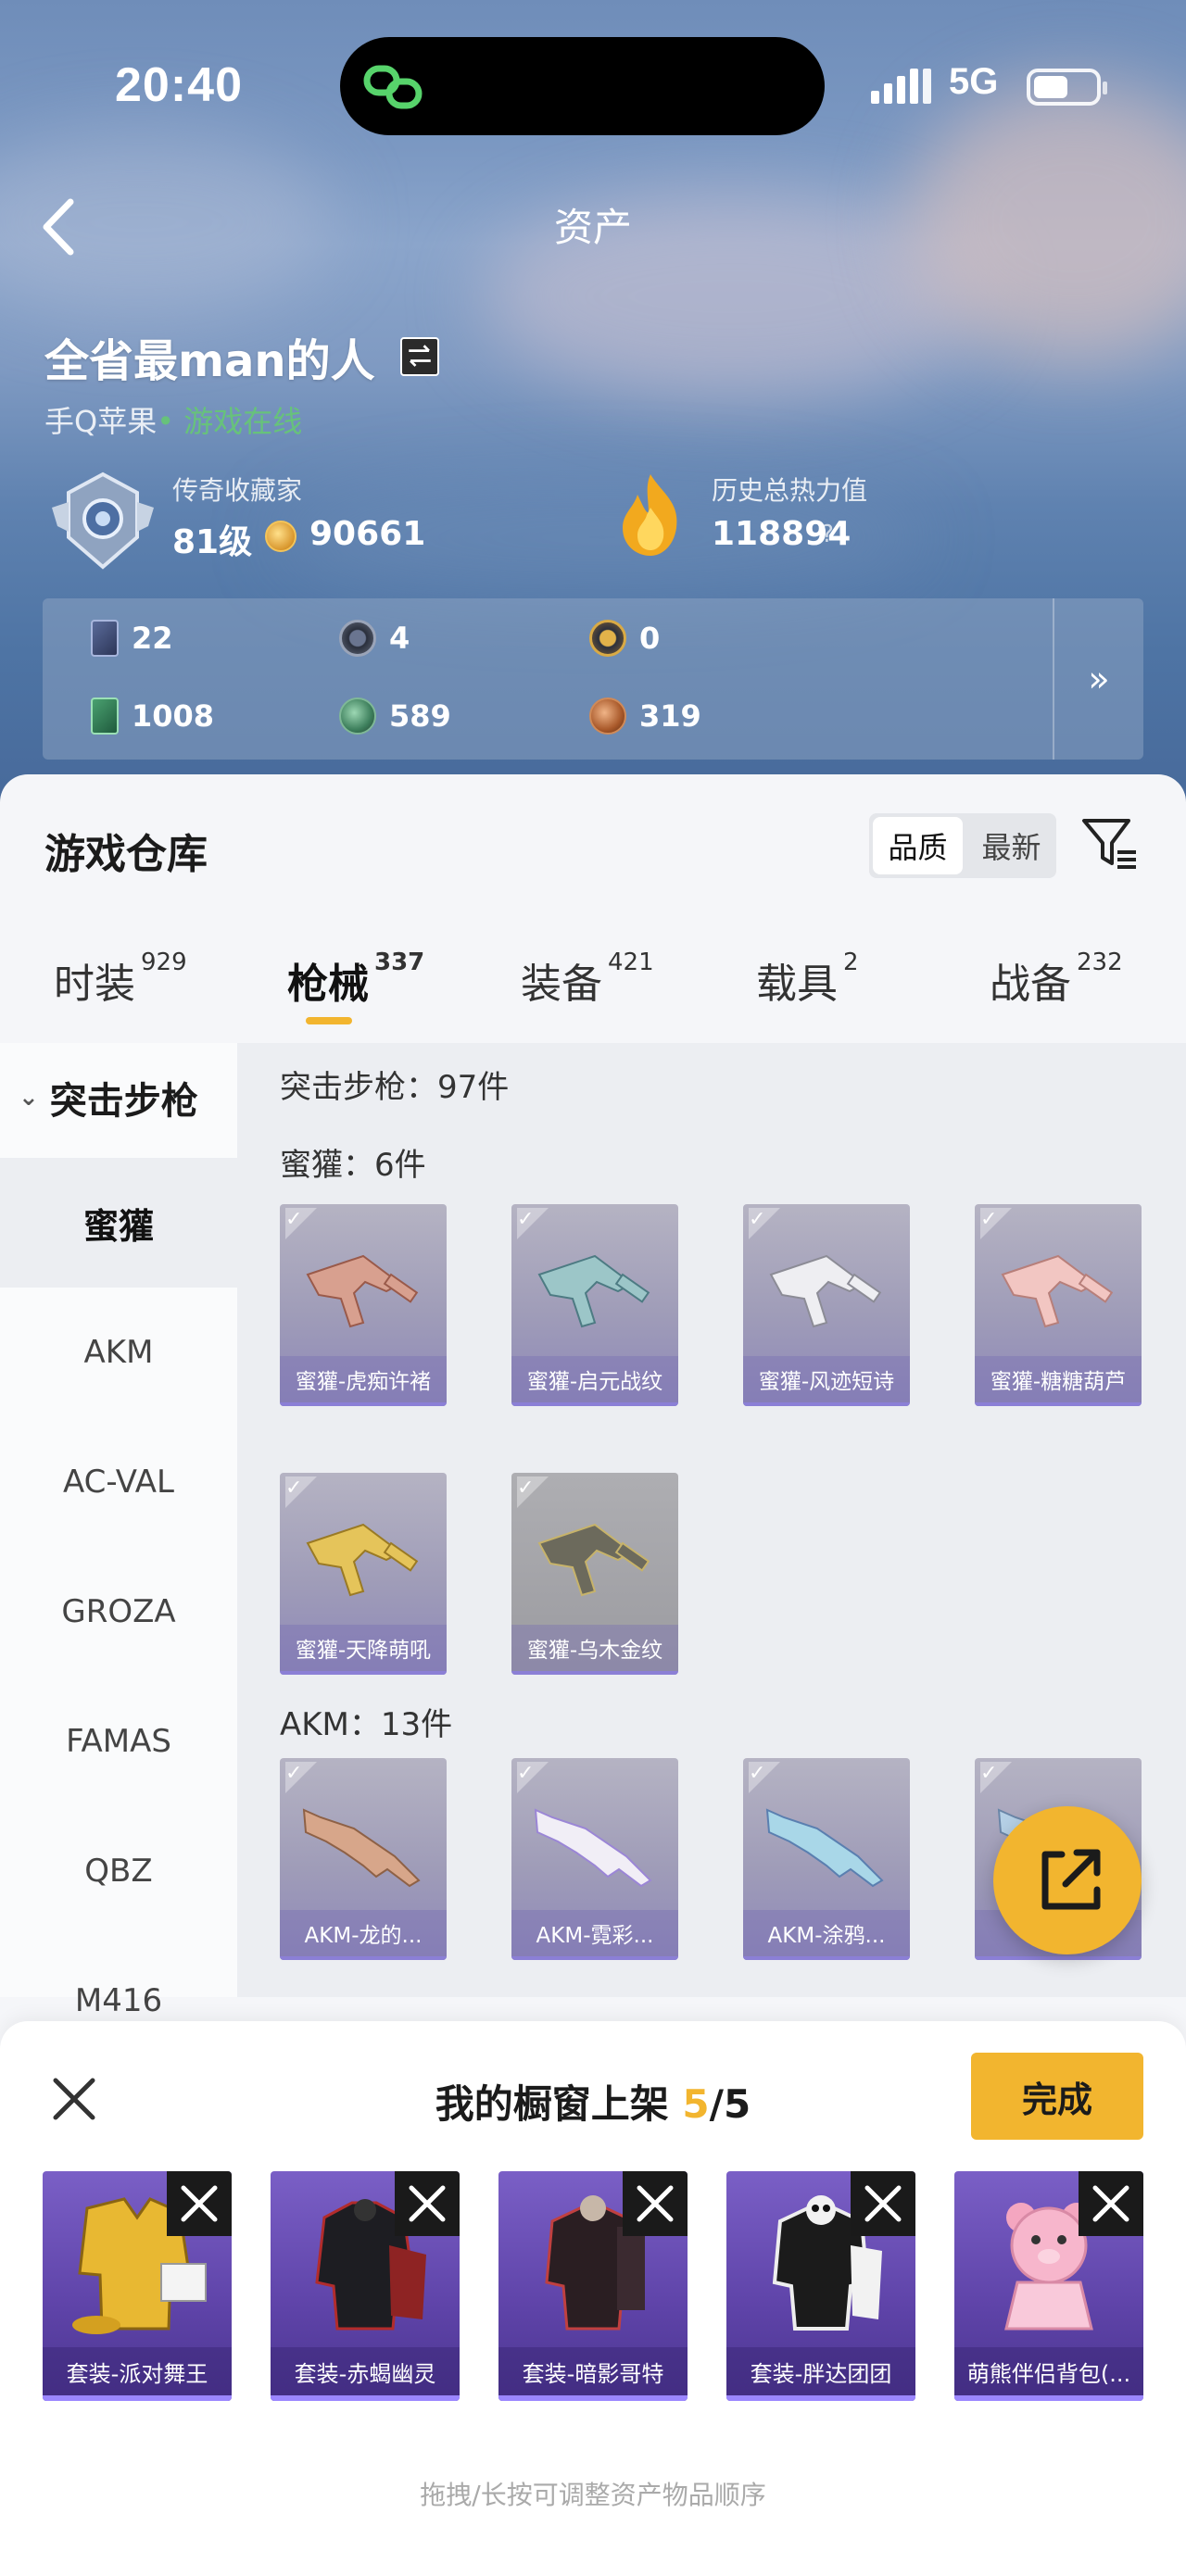 The height and width of the screenshot is (2576, 1186). I want to click on network-type: 5G, so click(974, 81).